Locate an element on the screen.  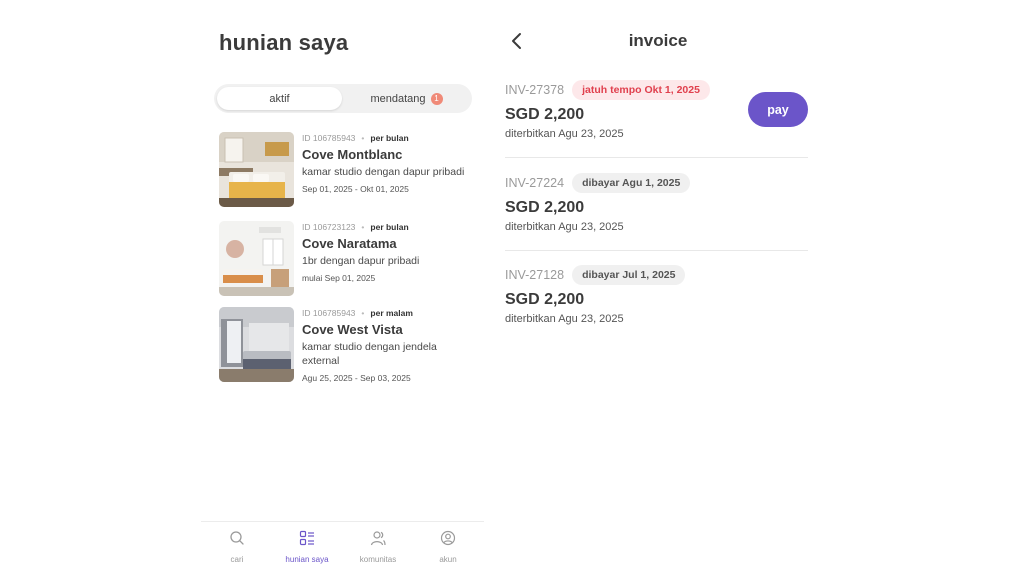
people-icon is located at coordinates (378, 540).